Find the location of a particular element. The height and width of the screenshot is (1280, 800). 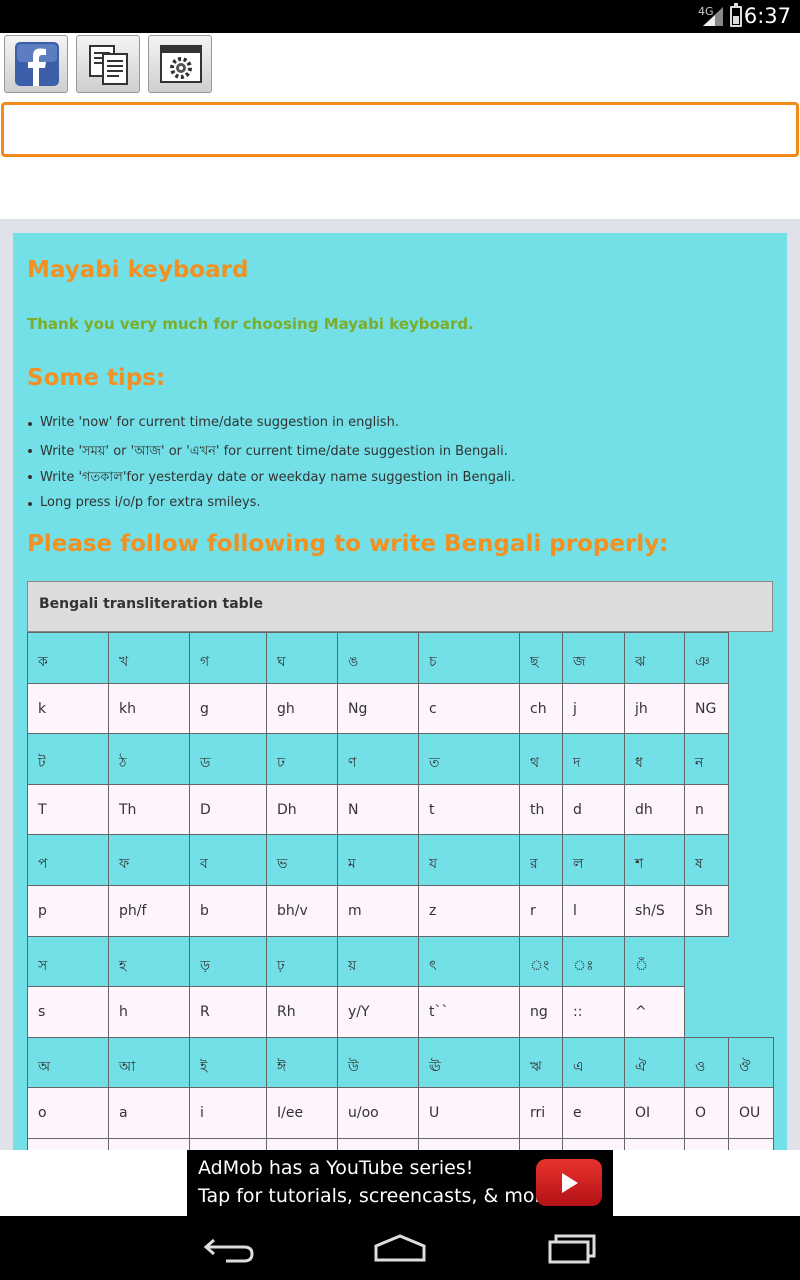

table-cell: t`` is located at coordinates (469, 1012).